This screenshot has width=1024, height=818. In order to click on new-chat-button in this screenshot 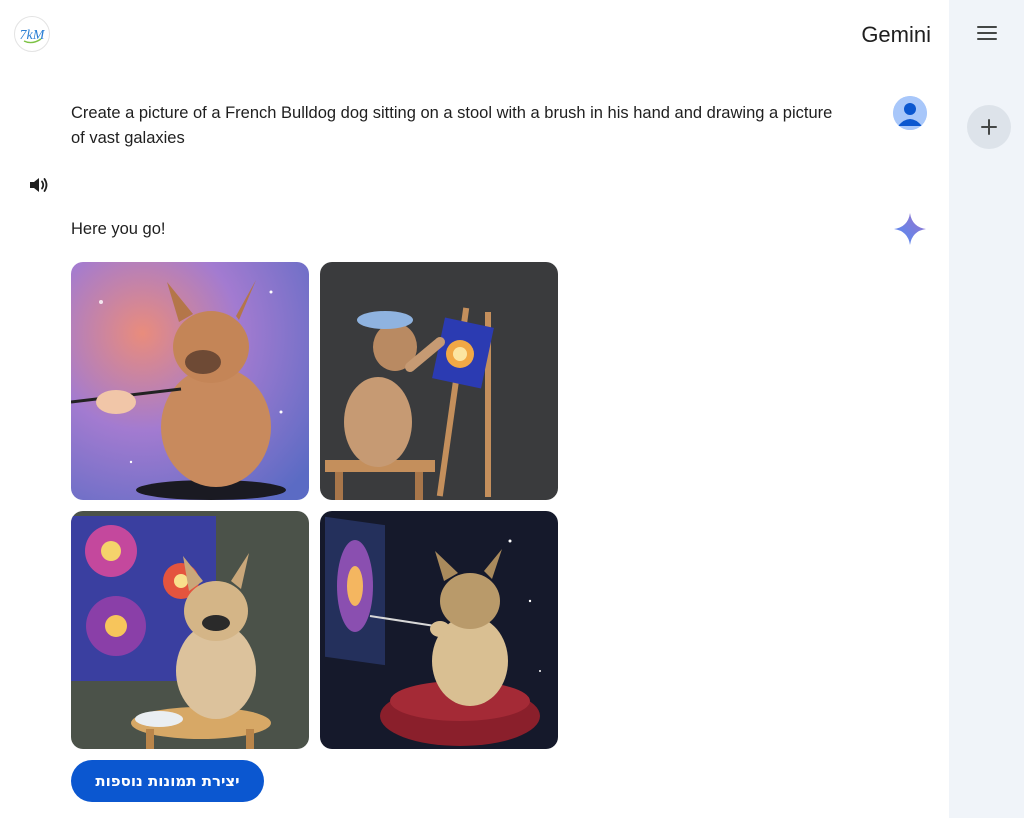, I will do `click(989, 127)`.